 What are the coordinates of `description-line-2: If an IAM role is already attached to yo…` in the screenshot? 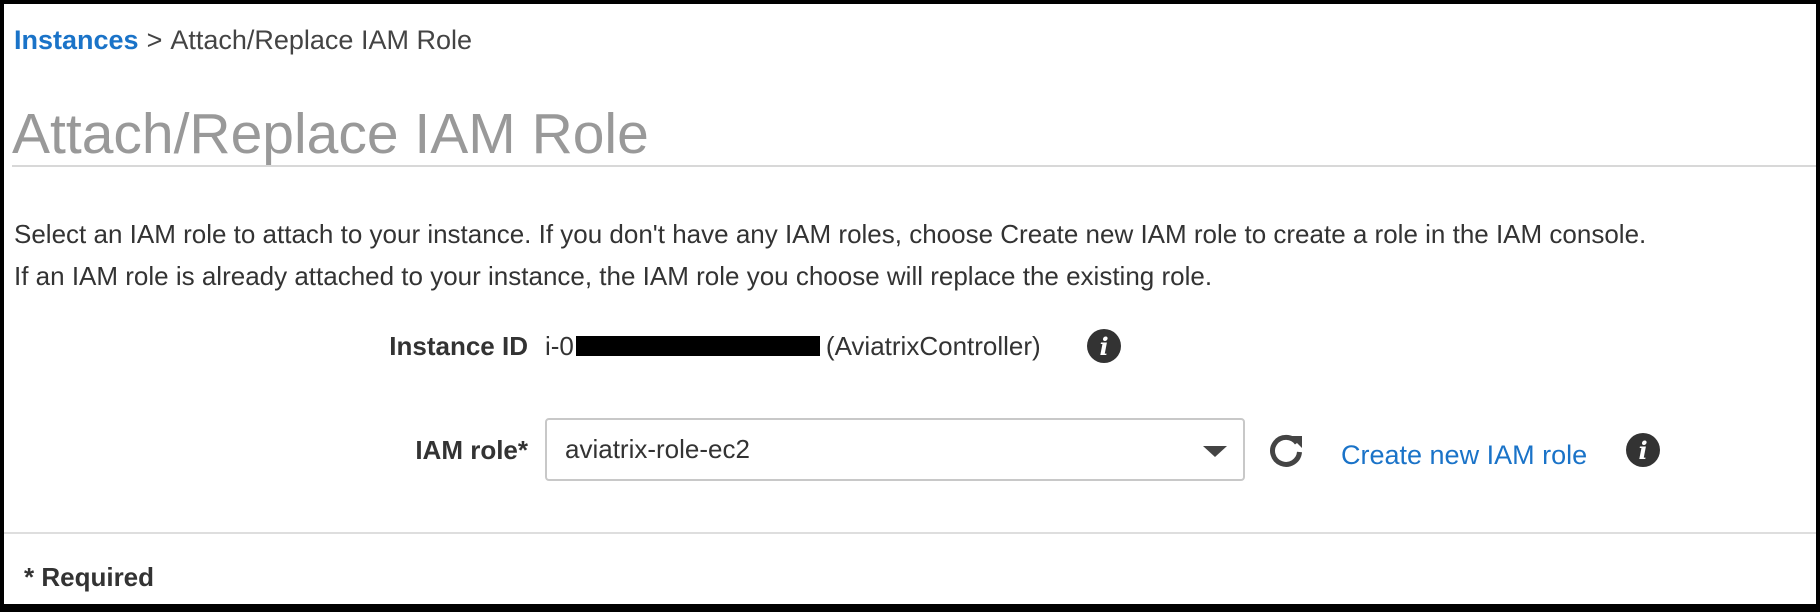 It's located at (613, 276).